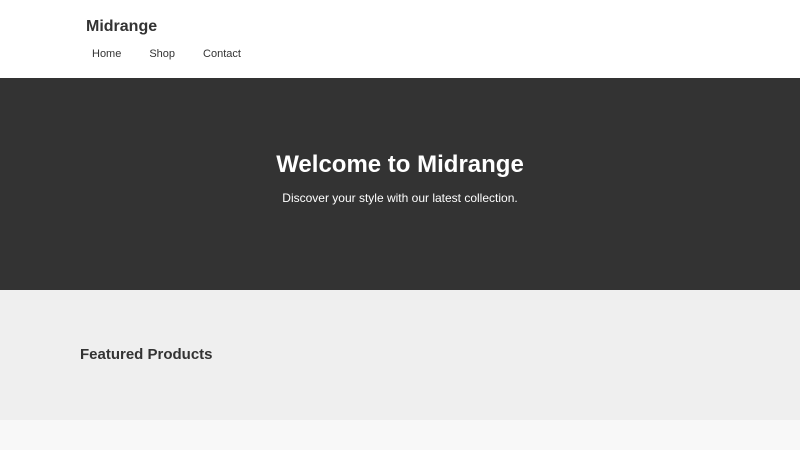  What do you see at coordinates (146, 354) in the screenshot?
I see `featured-products-heading: Featured Products` at bounding box center [146, 354].